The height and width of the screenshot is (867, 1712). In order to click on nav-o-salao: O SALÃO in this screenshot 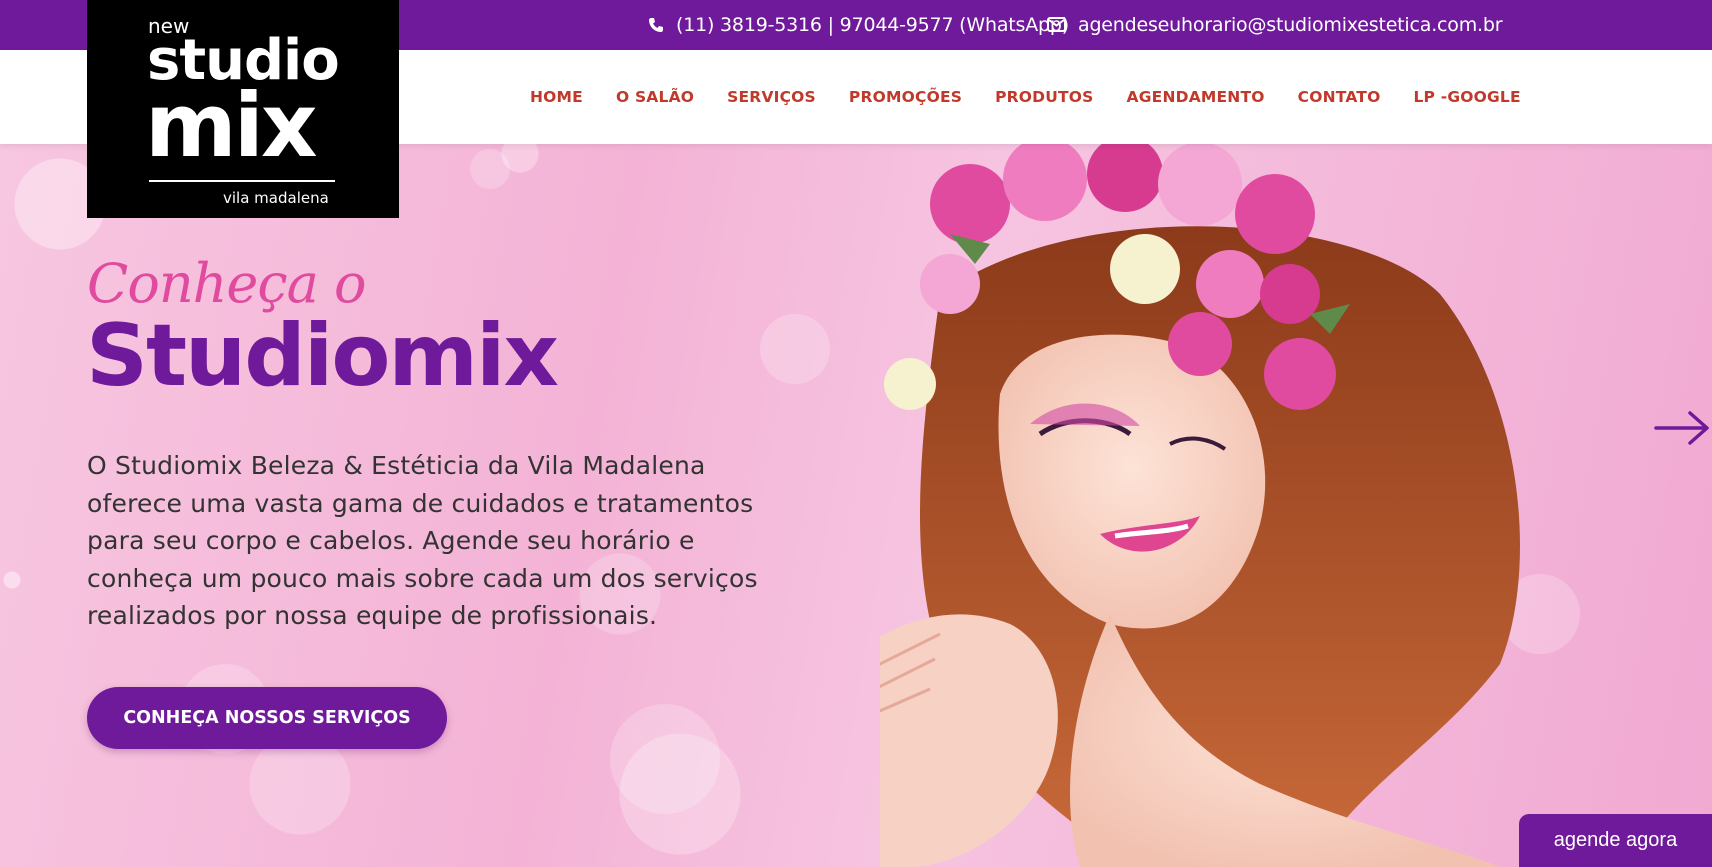, I will do `click(655, 97)`.